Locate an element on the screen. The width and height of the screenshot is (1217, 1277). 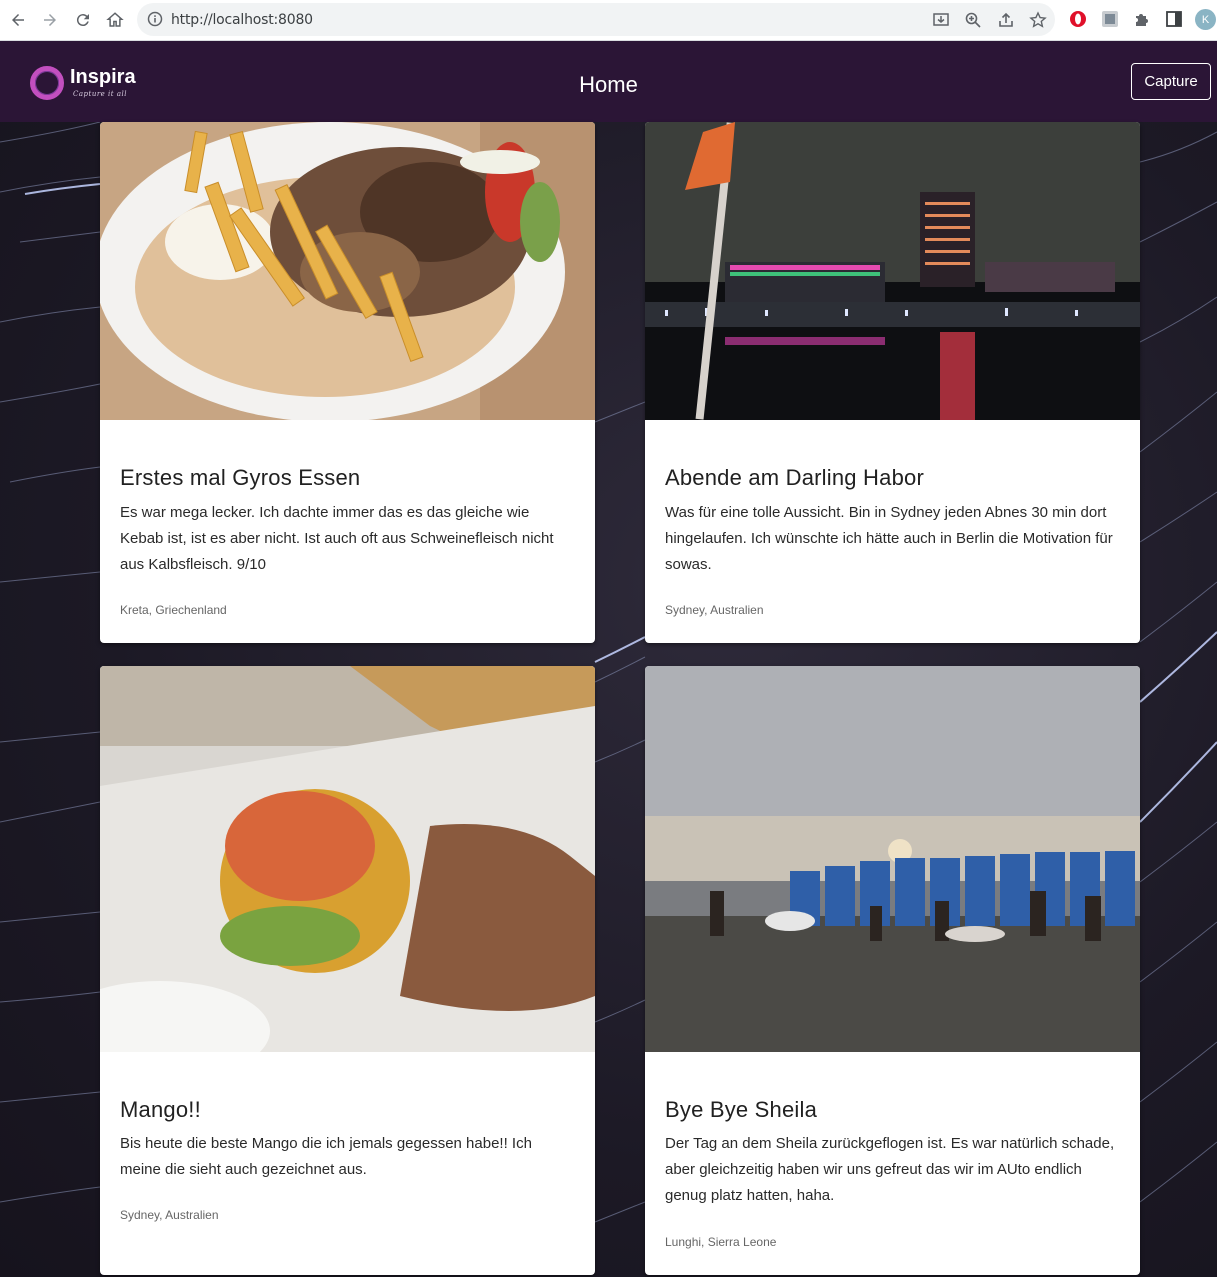
page-title: Home is located at coordinates (608, 84).